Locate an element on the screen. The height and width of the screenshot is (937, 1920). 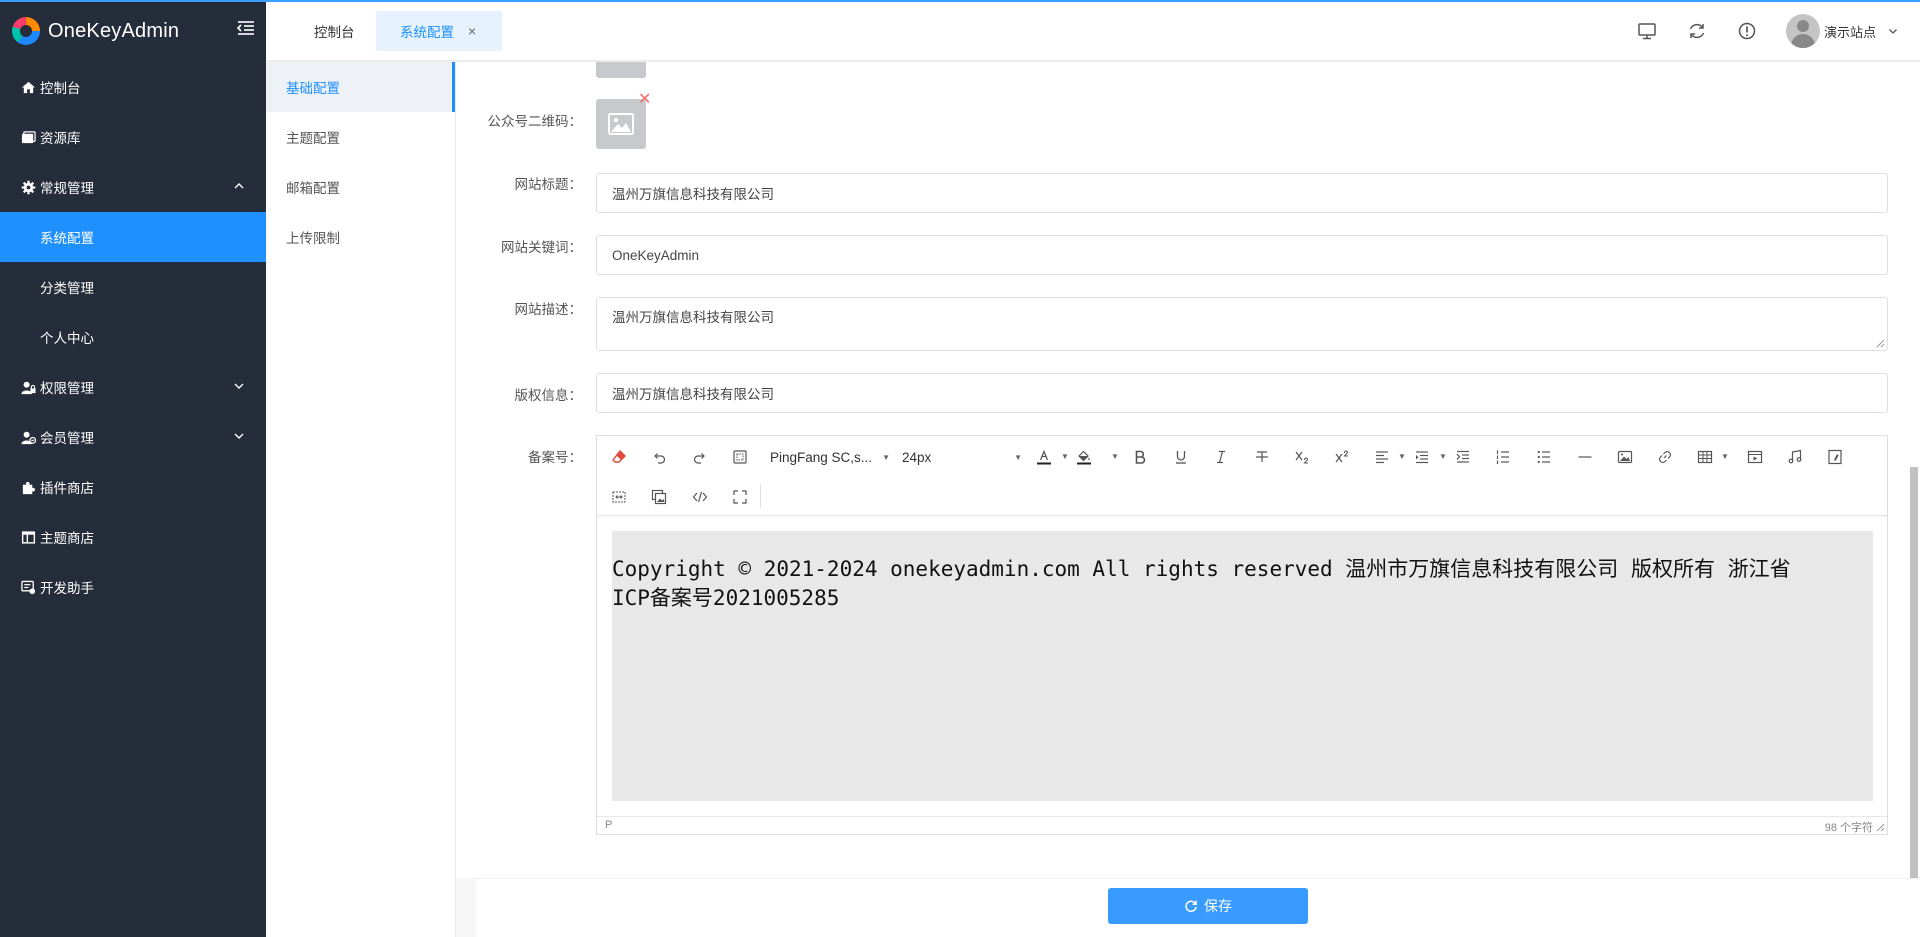
refresh-icon is located at coordinates (1697, 31).